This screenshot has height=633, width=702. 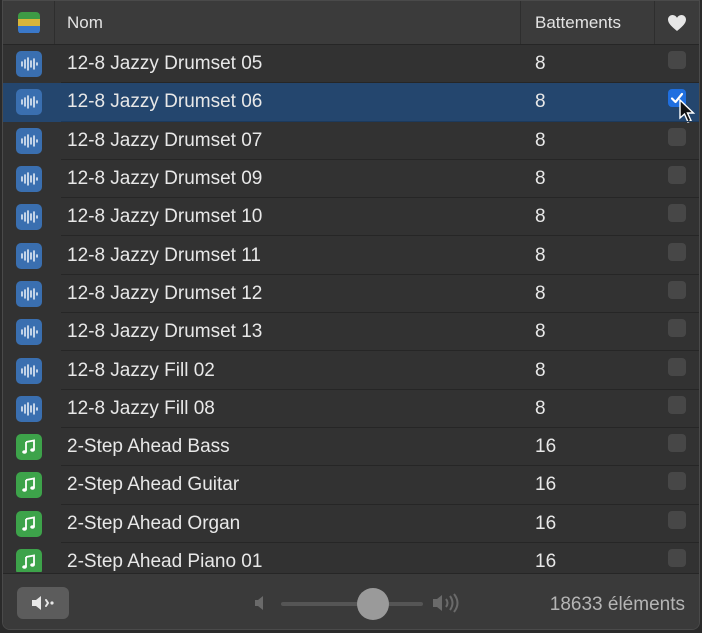 I want to click on layers-icon, so click(x=28, y=22).